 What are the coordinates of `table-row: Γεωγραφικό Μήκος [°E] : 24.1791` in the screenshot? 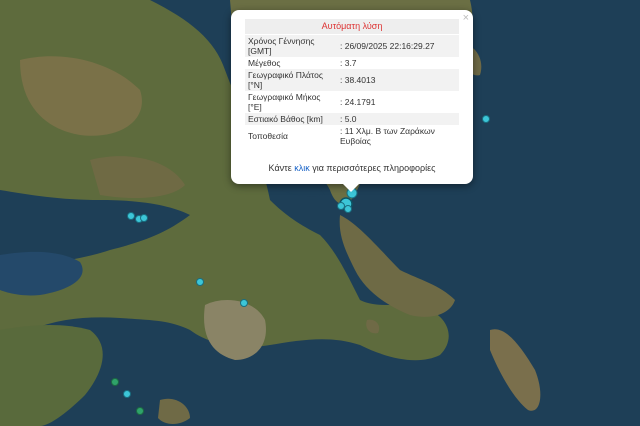 It's located at (352, 102).